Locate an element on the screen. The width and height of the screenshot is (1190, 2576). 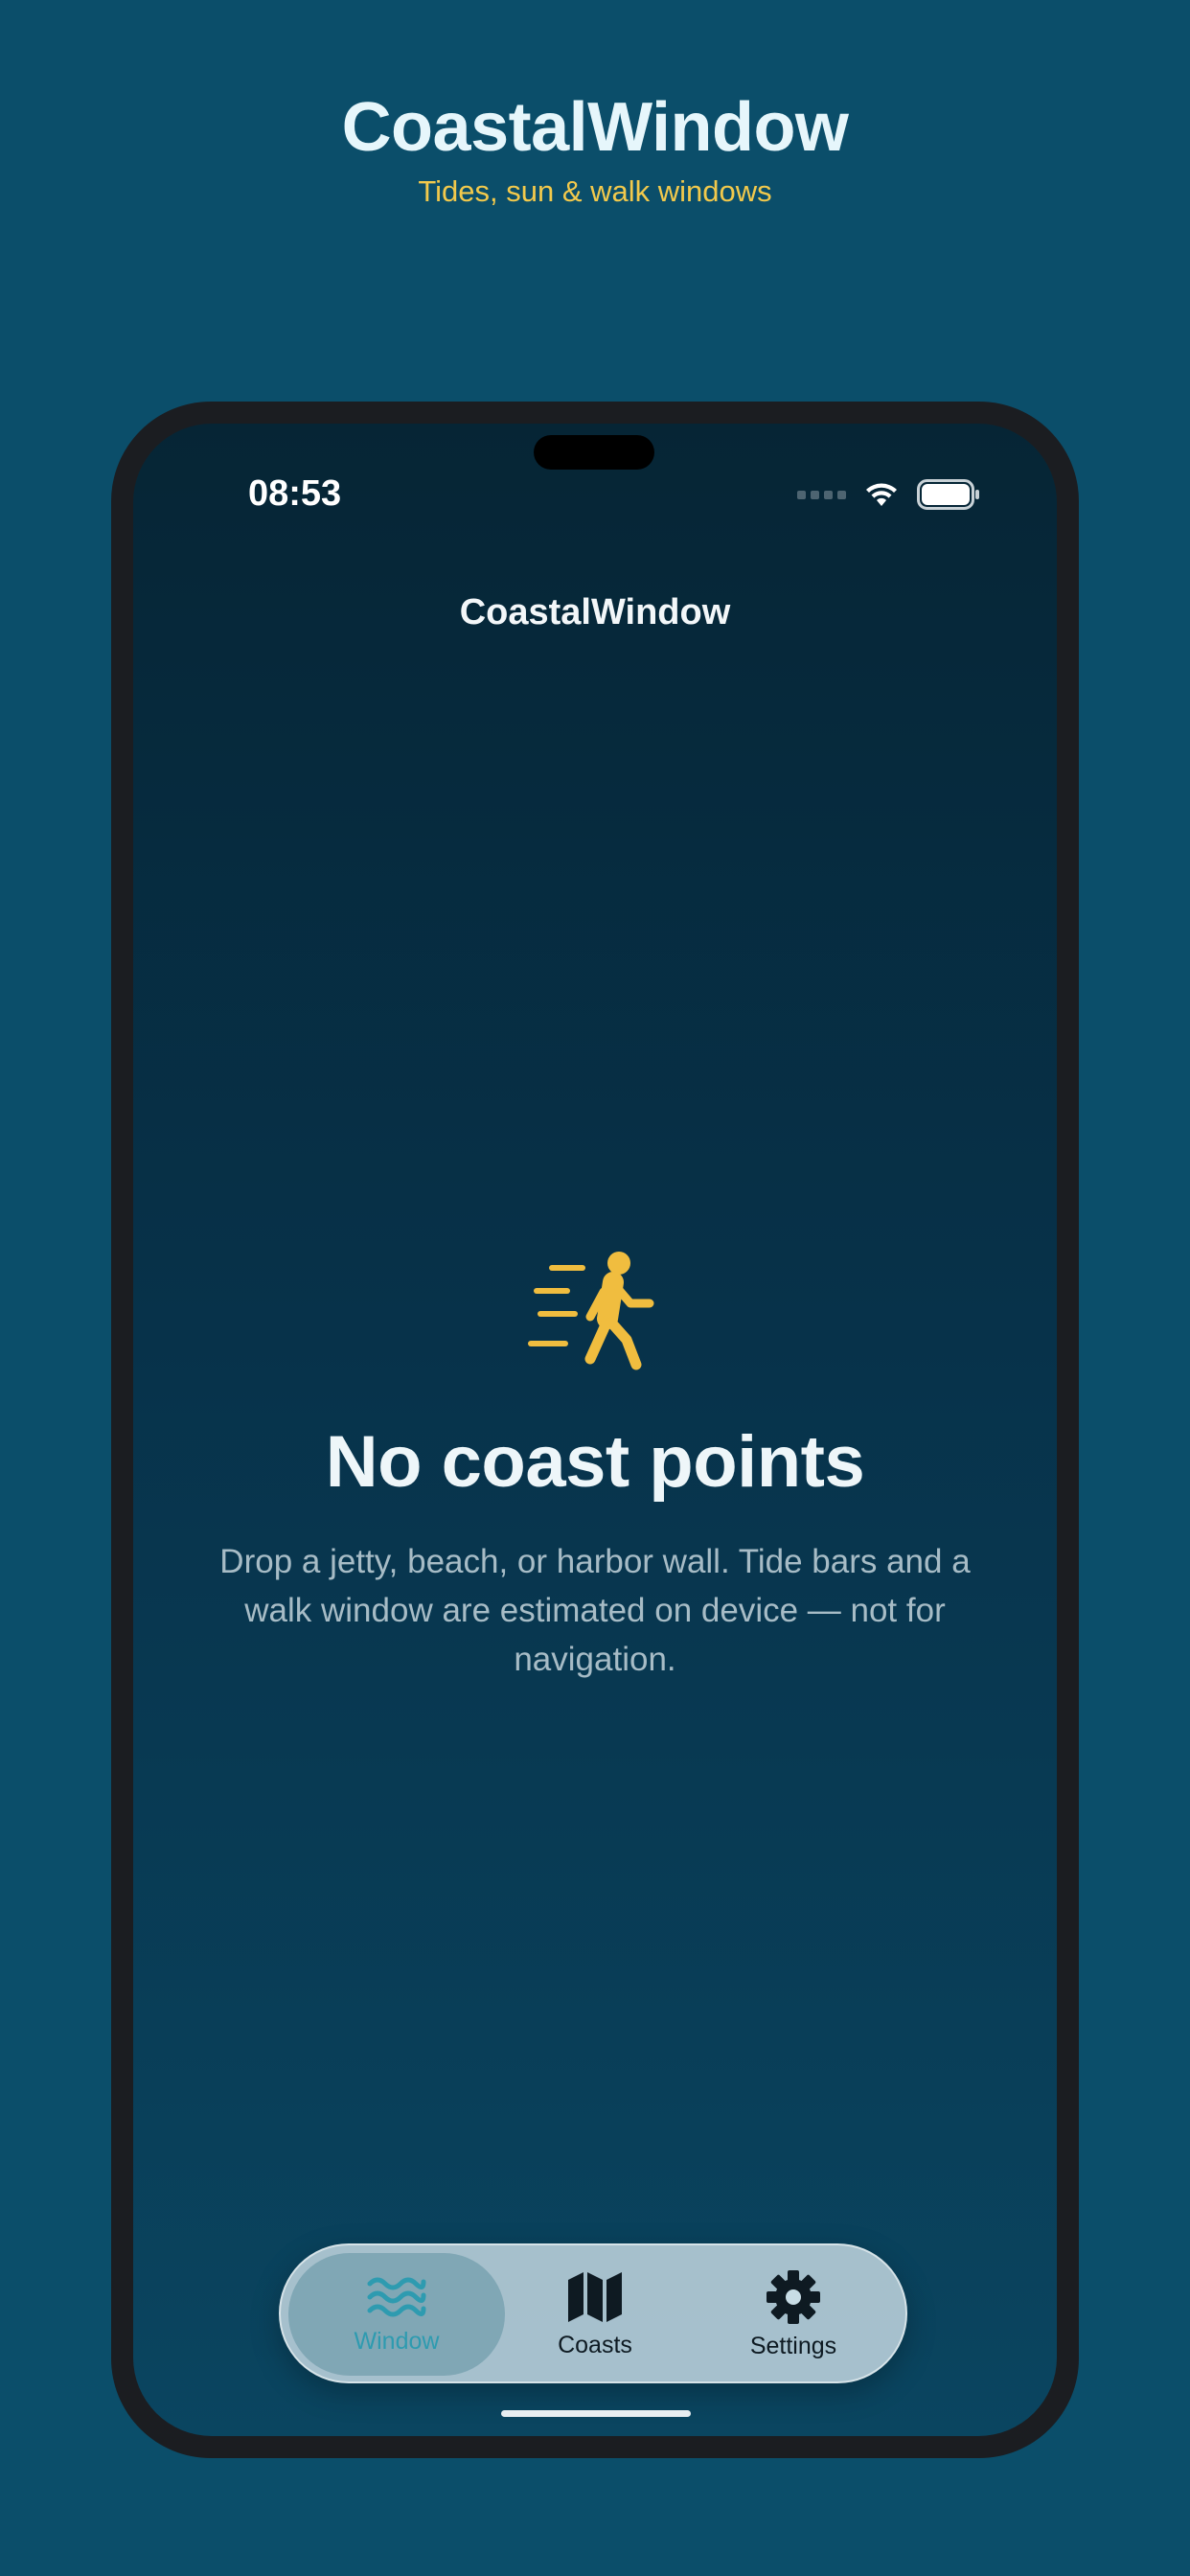
tab-coasts: Coasts is located at coordinates (595, 2314).